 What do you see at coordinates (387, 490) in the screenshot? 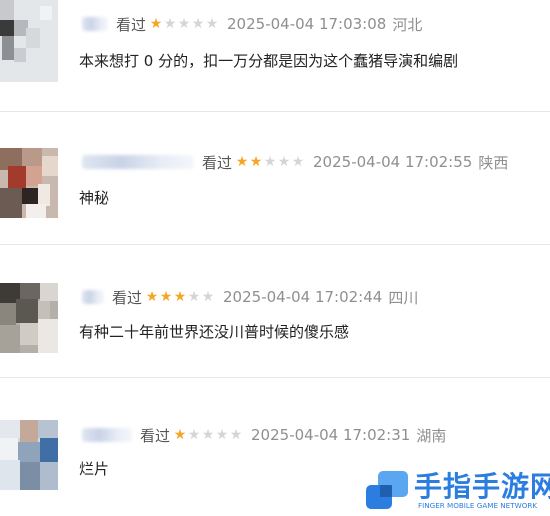
I see `finger-logo-icon` at bounding box center [387, 490].